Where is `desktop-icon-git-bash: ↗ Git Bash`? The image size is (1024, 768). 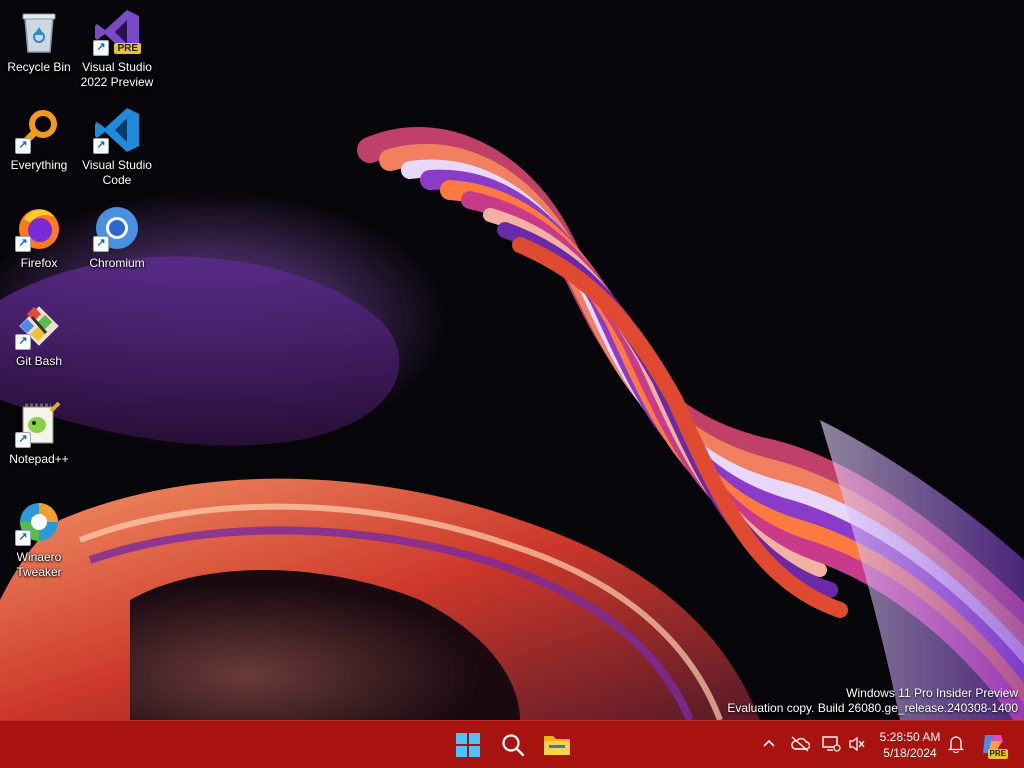 desktop-icon-git-bash: ↗ Git Bash is located at coordinates (39, 335).